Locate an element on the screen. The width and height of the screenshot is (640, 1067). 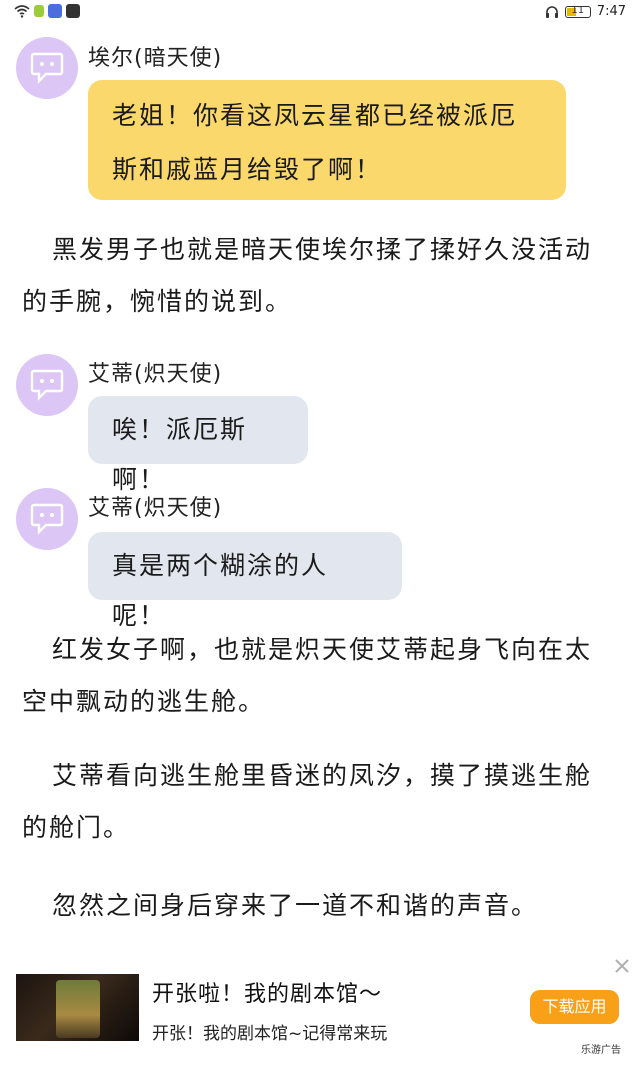
ad-title: 开张啦！我的剧本馆～ is located at coordinates (267, 992).